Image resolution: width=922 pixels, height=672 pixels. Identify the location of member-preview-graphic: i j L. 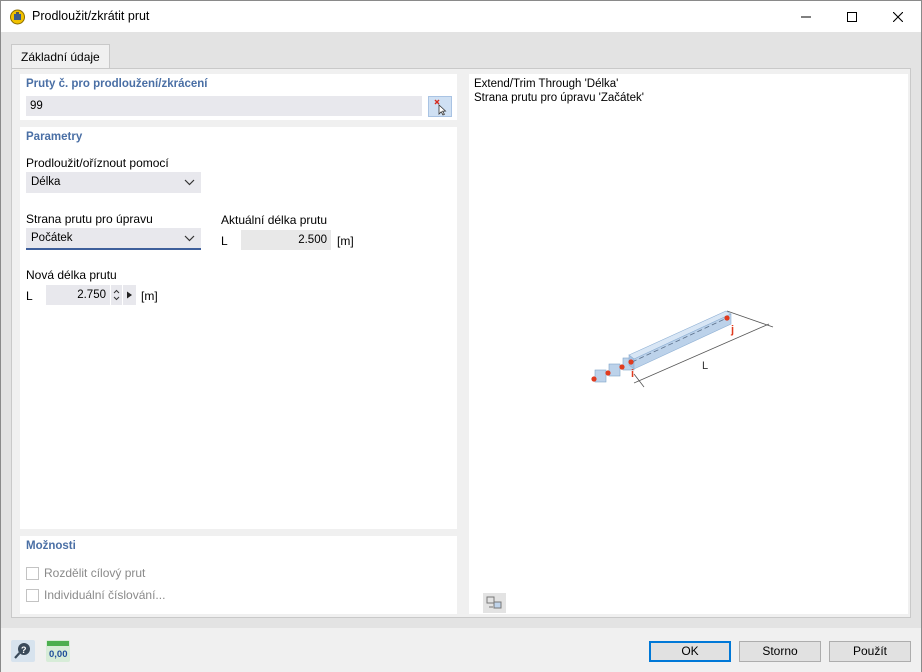
(682, 349).